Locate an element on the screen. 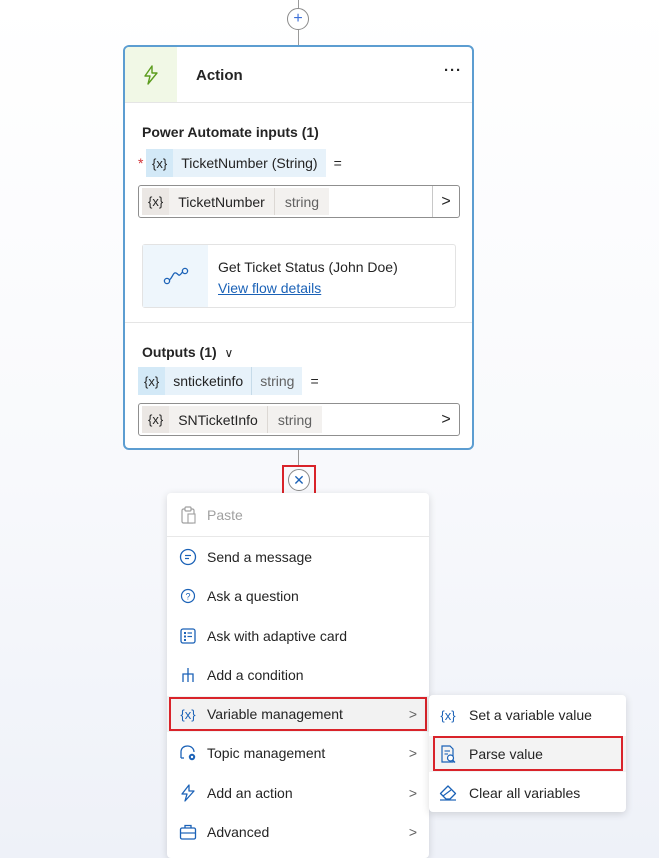 The width and height of the screenshot is (659, 858). outputs-title-label: Outputs (1) is located at coordinates (179, 352).